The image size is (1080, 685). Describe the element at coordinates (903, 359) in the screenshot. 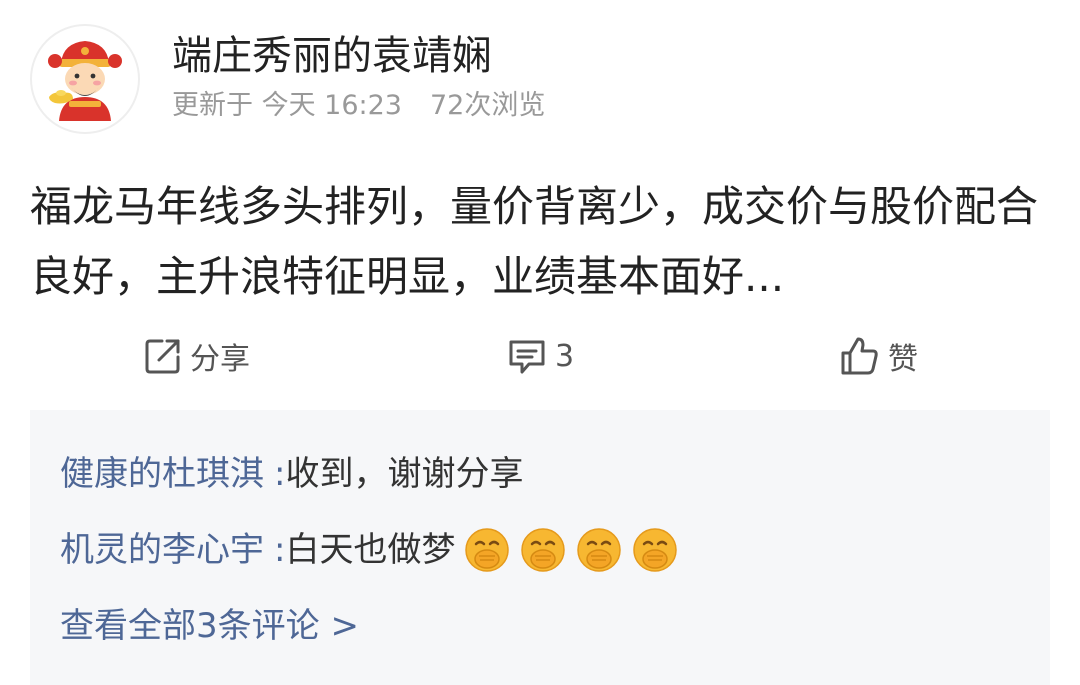

I see `like-label: 赞` at that location.